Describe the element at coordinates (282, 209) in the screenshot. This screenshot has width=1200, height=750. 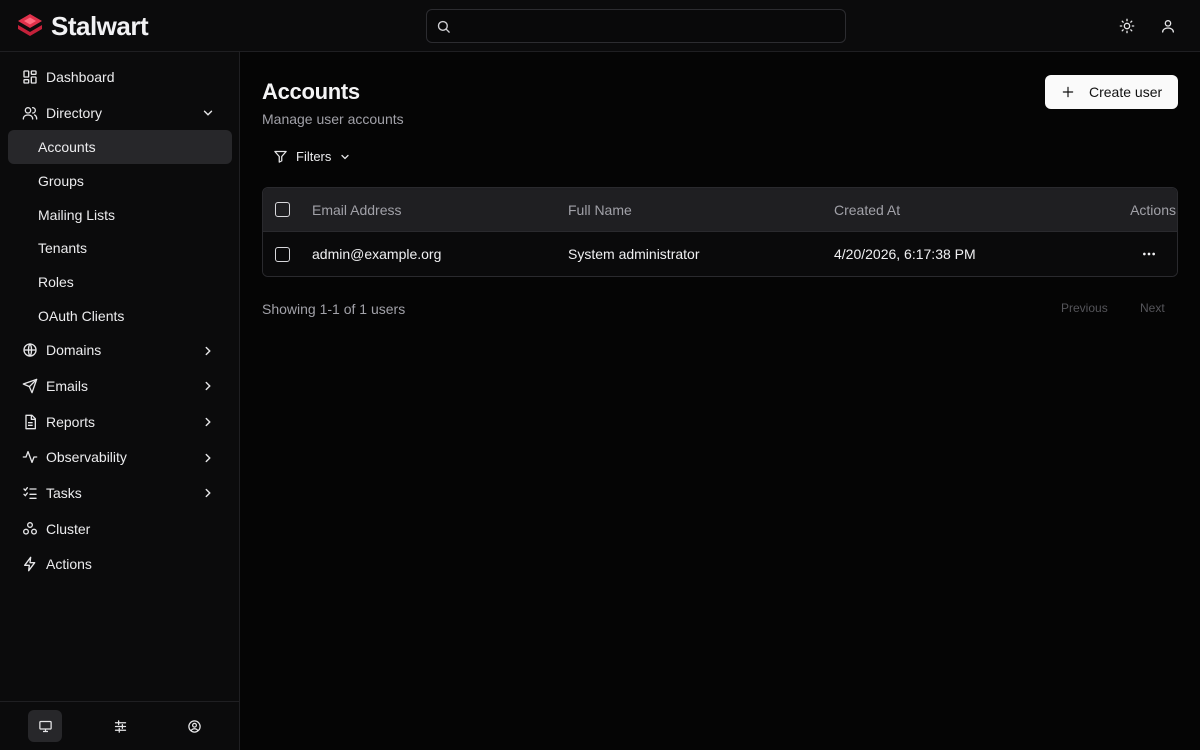
I see `select-all-checkbox` at that location.